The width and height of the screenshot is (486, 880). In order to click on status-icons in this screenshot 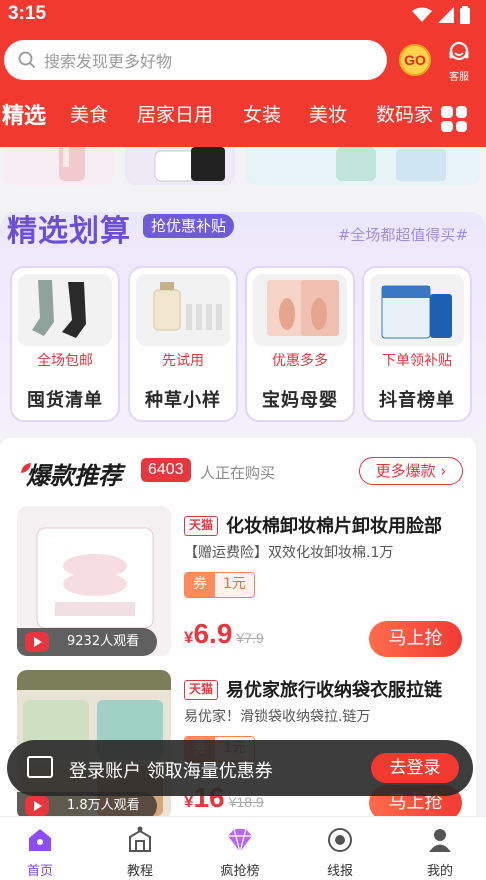, I will do `click(441, 15)`.